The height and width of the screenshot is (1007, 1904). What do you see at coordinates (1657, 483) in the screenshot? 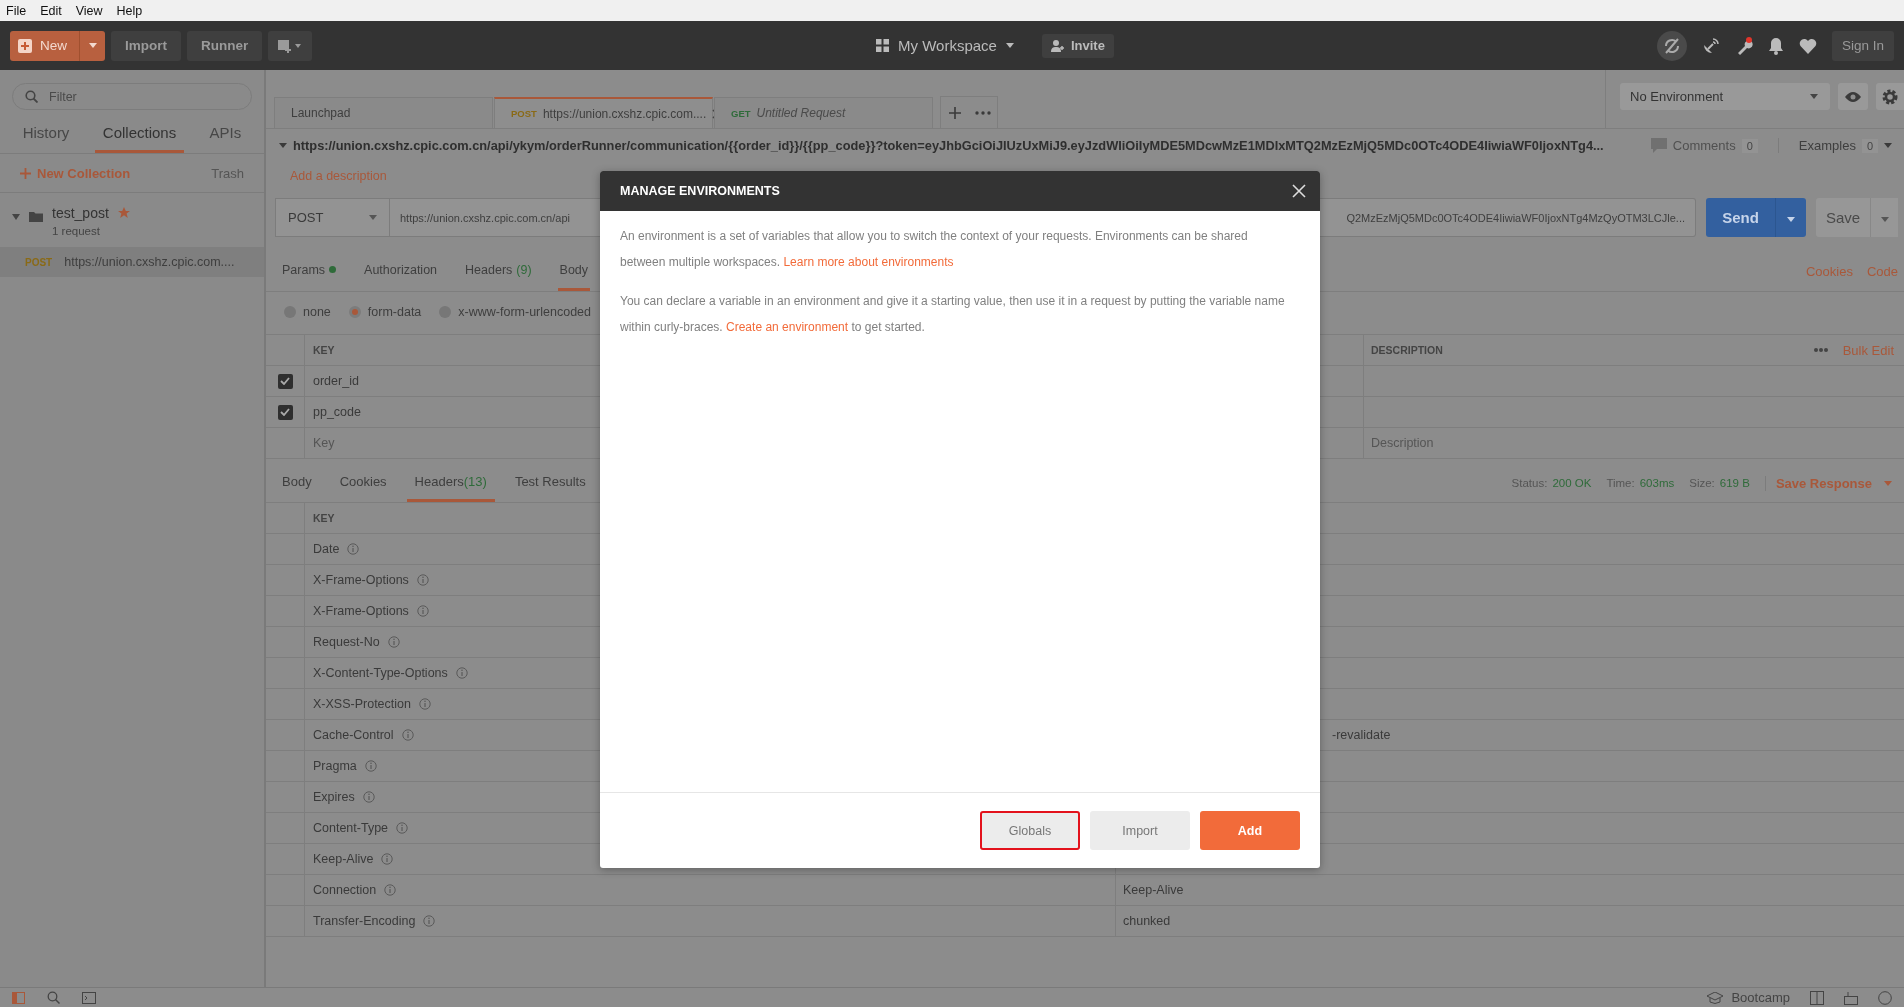
I see `time-value: 603ms` at bounding box center [1657, 483].